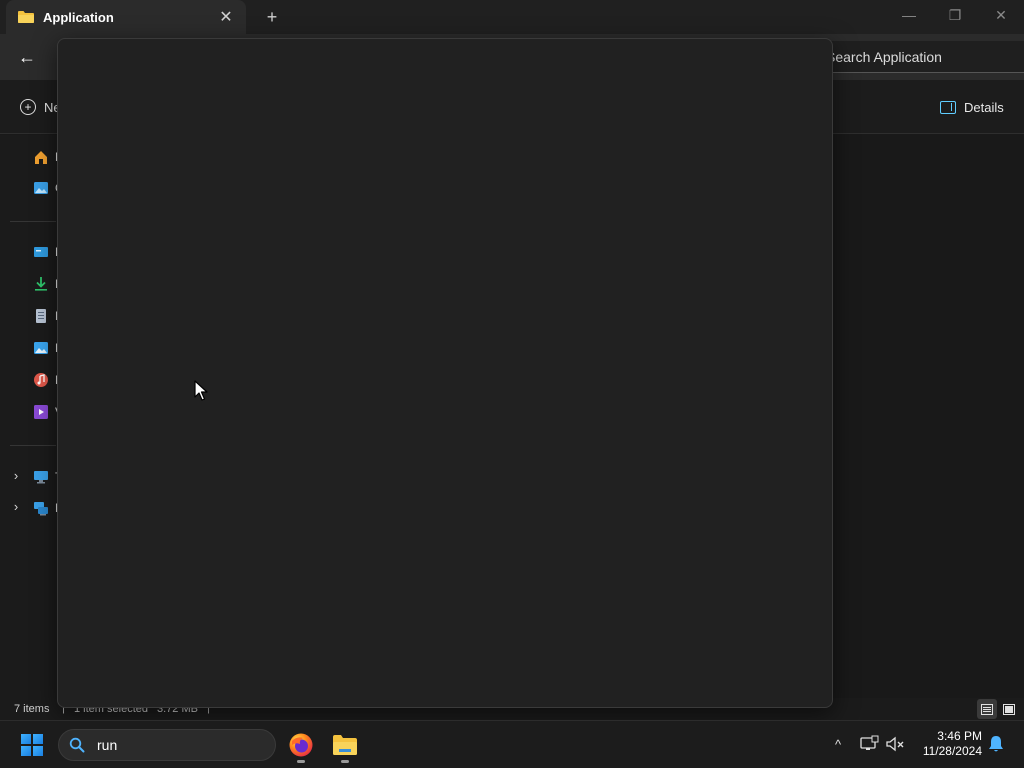 The width and height of the screenshot is (1024, 768). I want to click on sidebar-item-downloads: D, so click(32, 284).